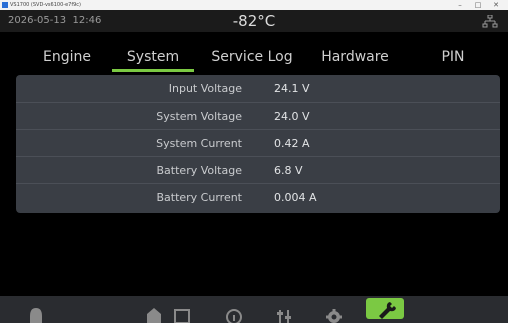 This screenshot has width=508, height=323. I want to click on tab-label: Hardware, so click(355, 57).